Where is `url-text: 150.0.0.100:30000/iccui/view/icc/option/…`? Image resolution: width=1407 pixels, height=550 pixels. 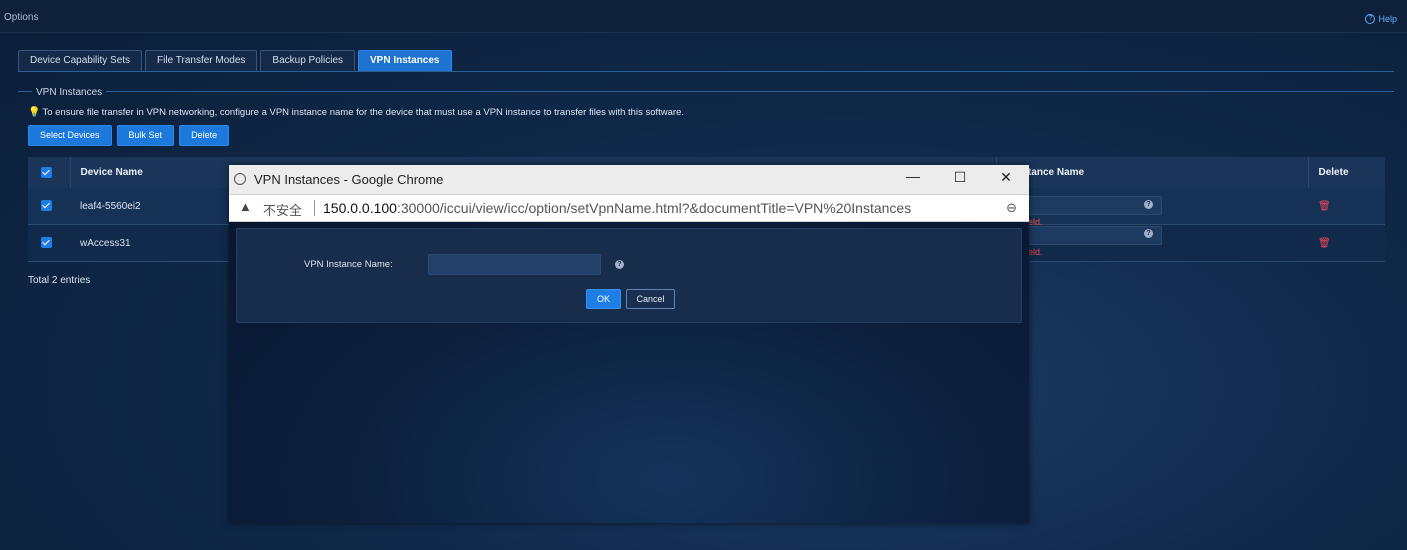
url-text: 150.0.0.100:30000/iccui/view/icc/option/… is located at coordinates (617, 208).